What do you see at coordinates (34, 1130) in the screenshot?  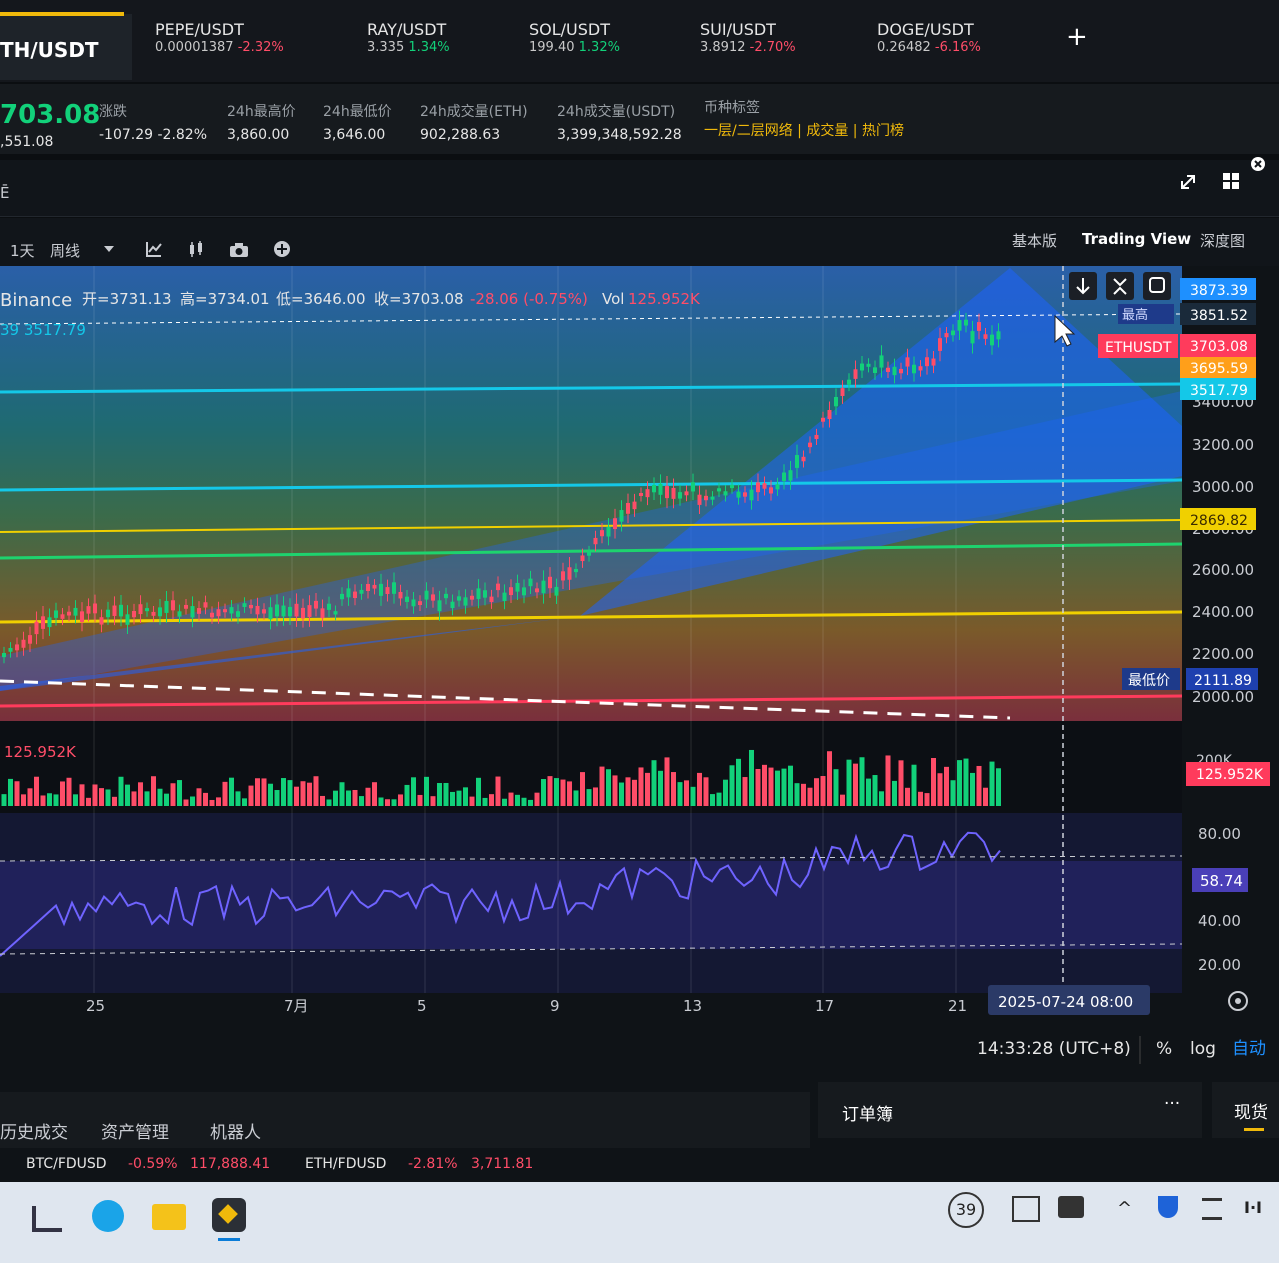 I see `tab-trade-history: 历史成交` at bounding box center [34, 1130].